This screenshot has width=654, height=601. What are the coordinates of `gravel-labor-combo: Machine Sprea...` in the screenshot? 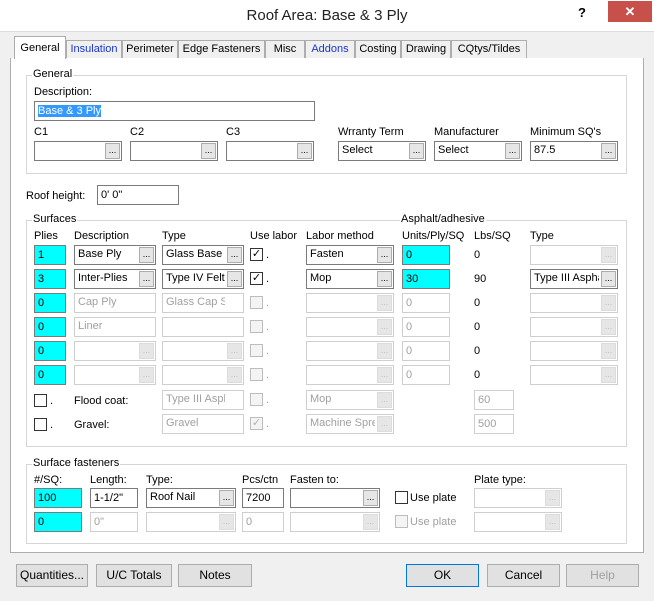 It's located at (350, 424).